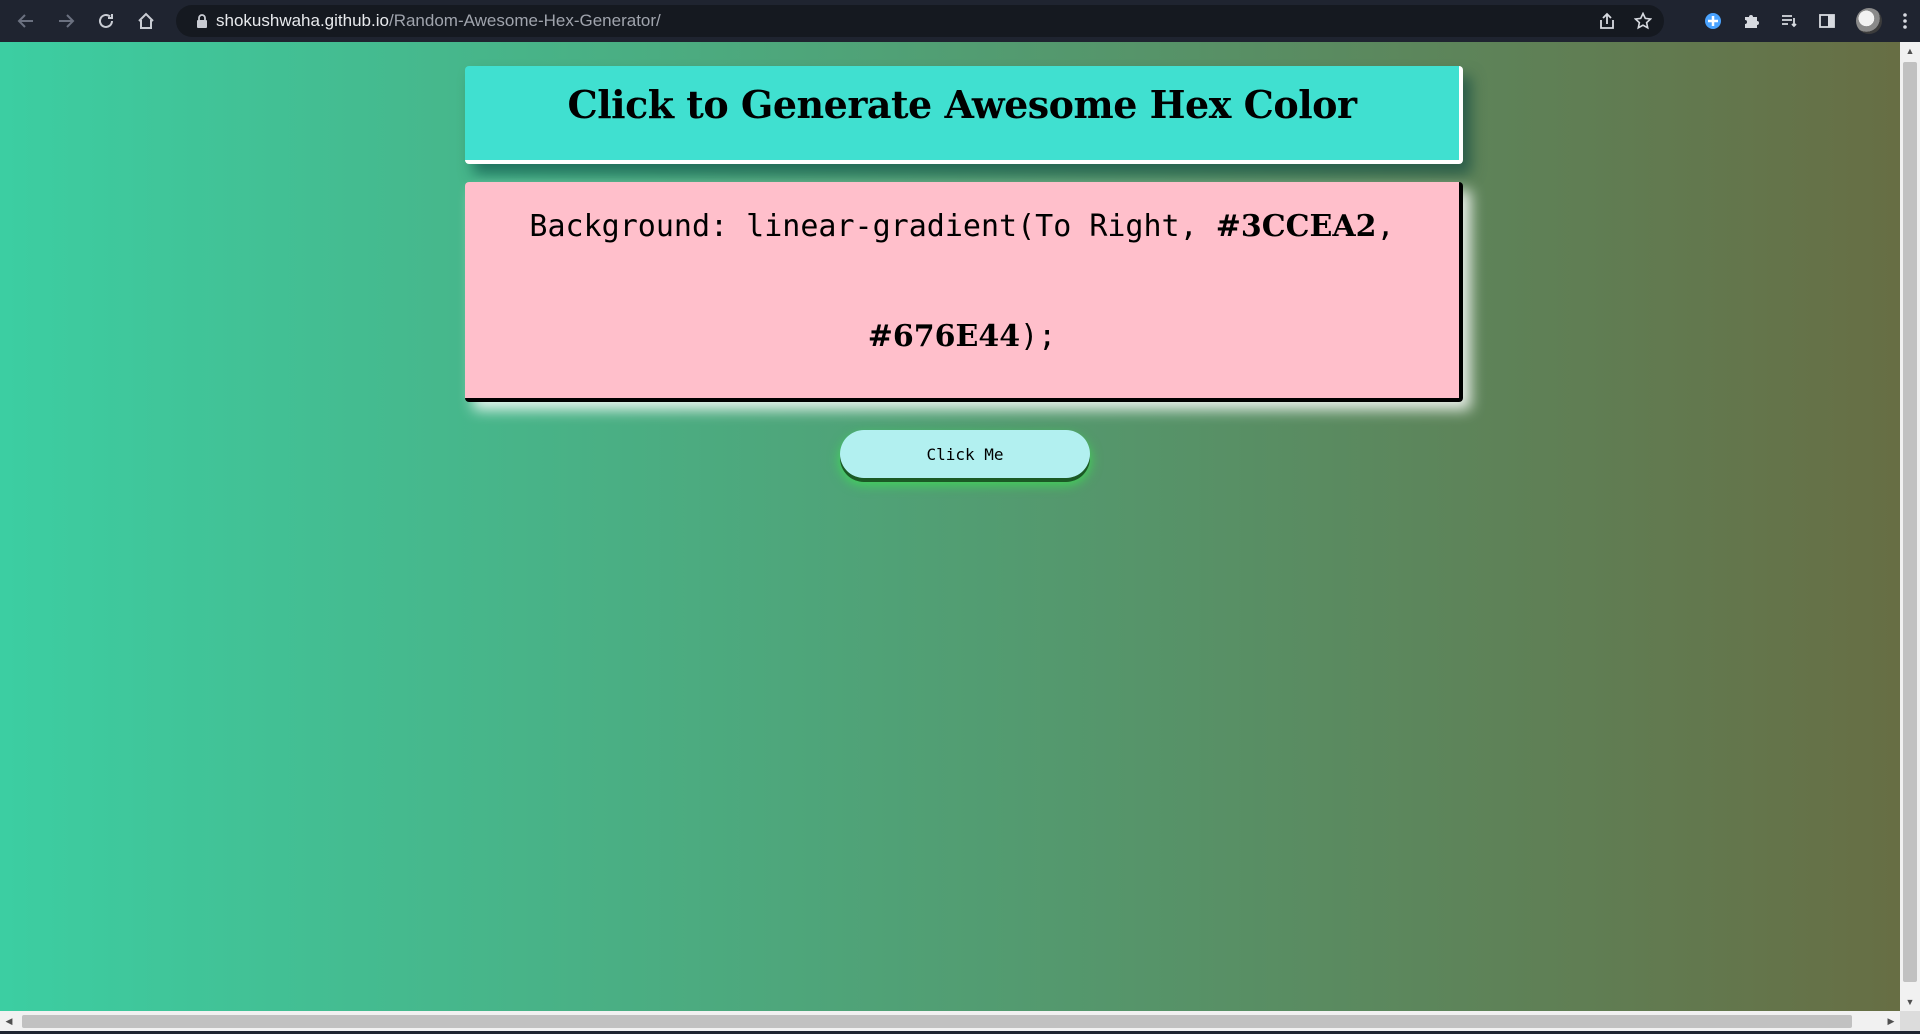 This screenshot has height=1034, width=1920. I want to click on reload-icon, so click(106, 21).